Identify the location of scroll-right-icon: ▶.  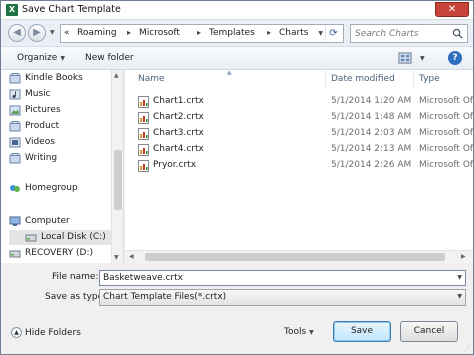
(463, 256).